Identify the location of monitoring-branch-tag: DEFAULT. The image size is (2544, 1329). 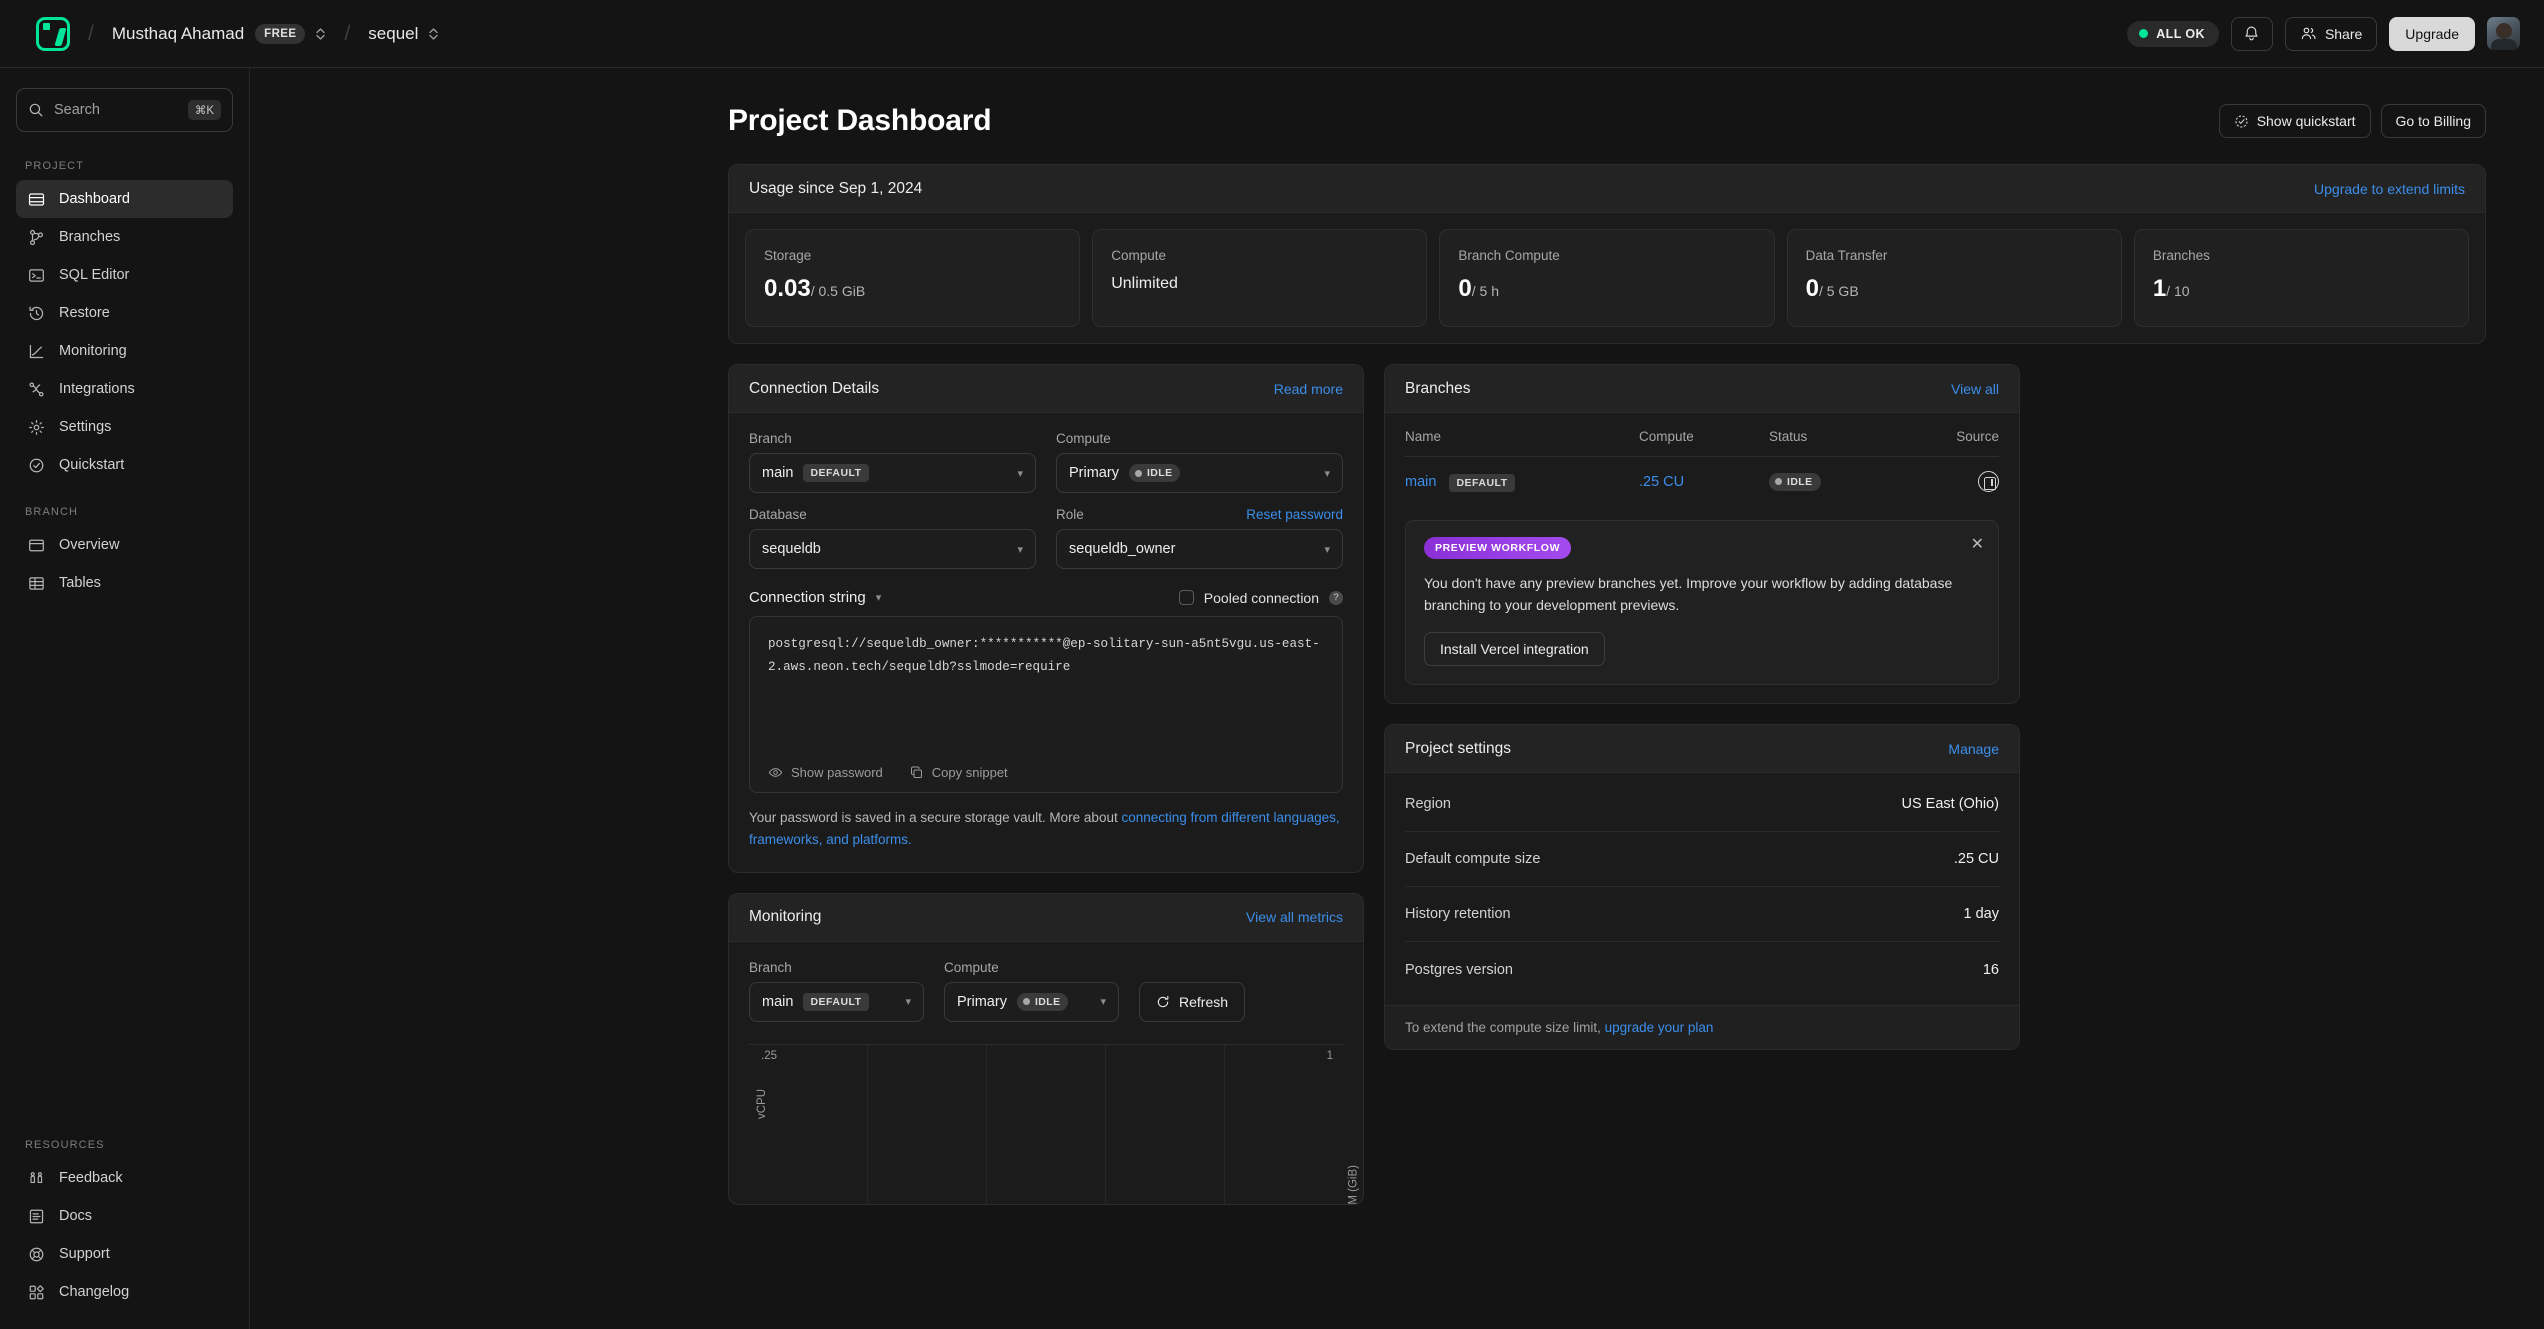
(836, 1001).